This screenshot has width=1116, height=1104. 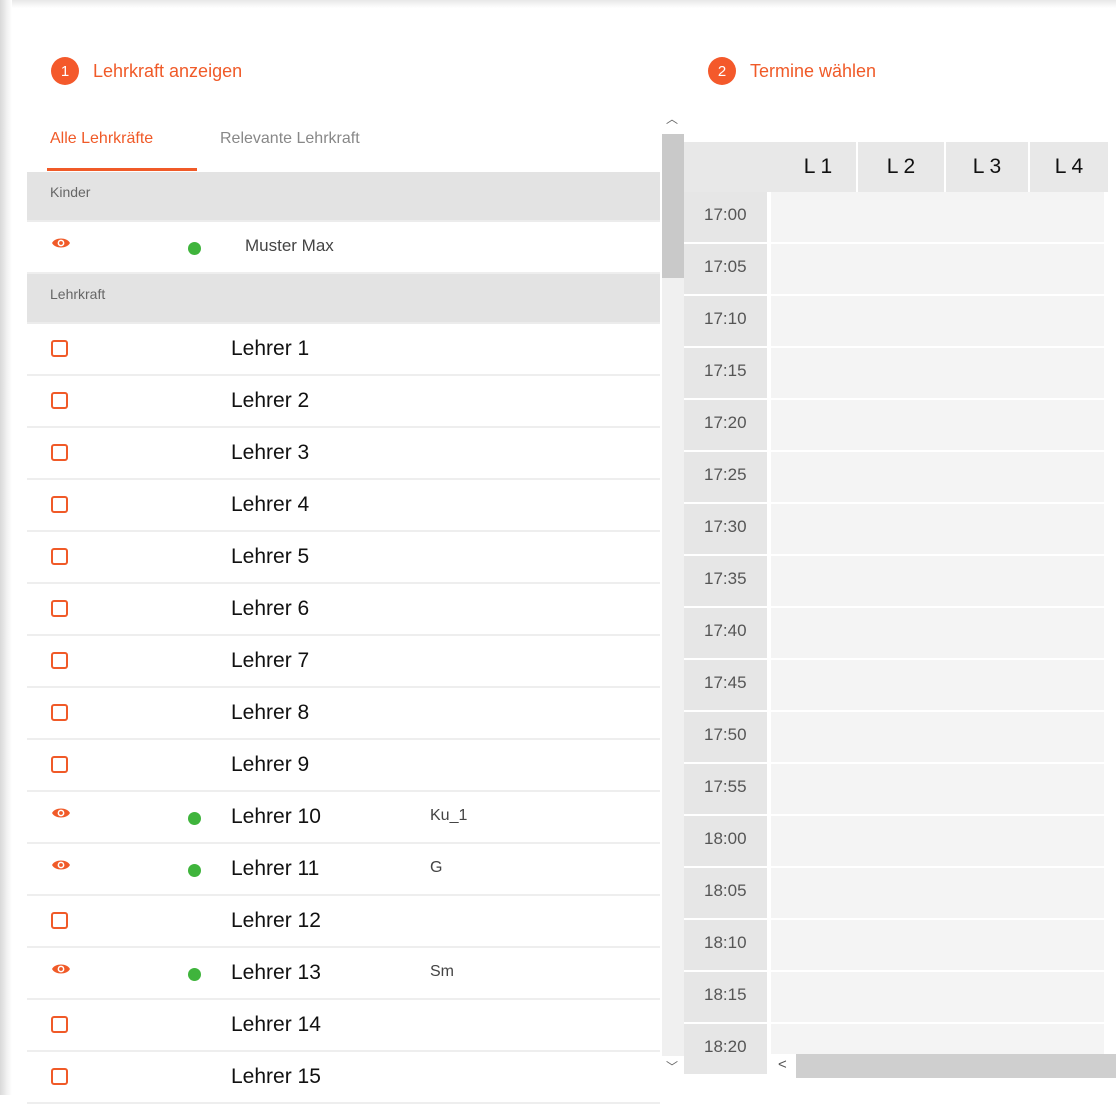 I want to click on list-item: Lehrer 9, so click(x=343, y=766).